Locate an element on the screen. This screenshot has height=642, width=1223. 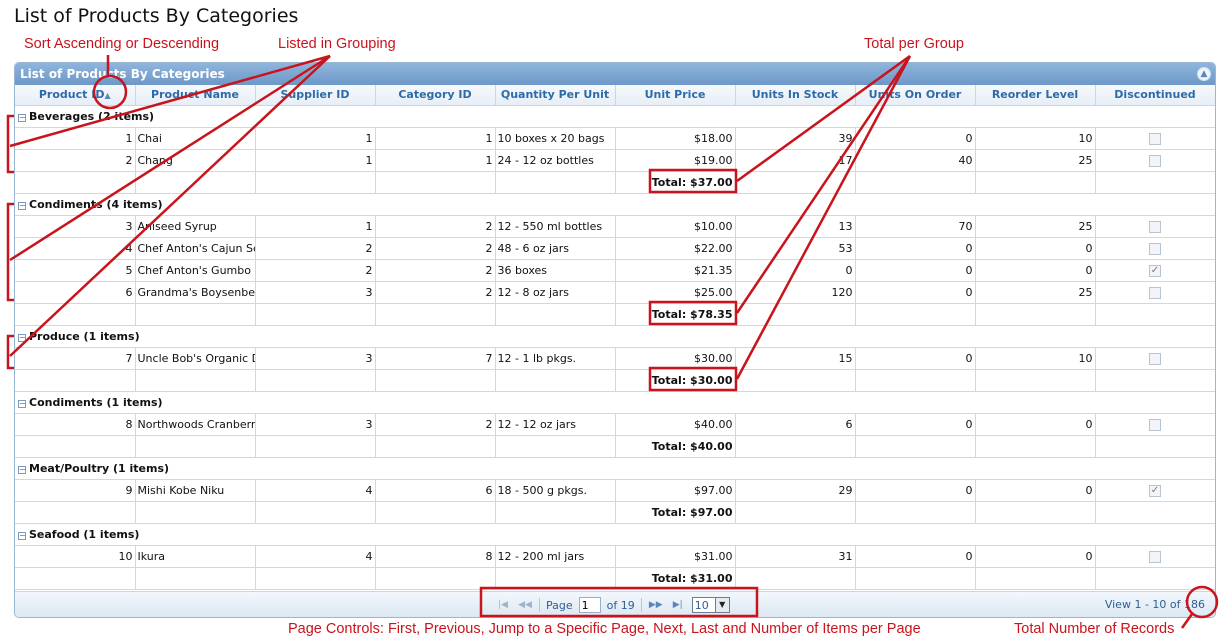
column-header-label: Units In Stock is located at coordinates (795, 95).